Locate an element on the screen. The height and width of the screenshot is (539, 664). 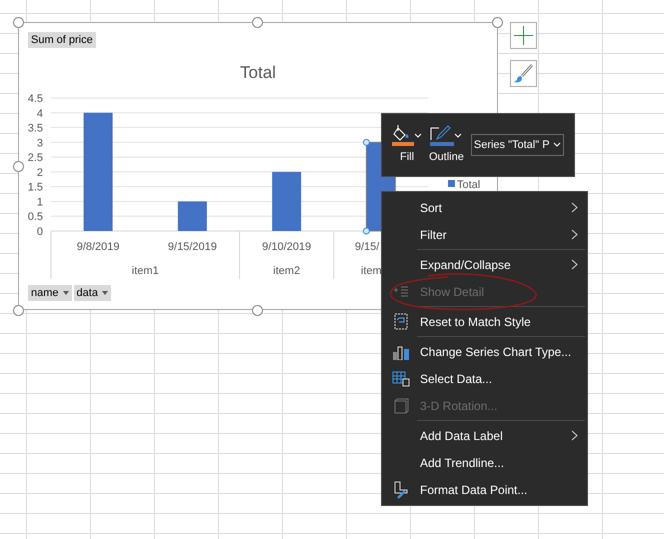
axis-tick-label: 3 is located at coordinates (39, 143).